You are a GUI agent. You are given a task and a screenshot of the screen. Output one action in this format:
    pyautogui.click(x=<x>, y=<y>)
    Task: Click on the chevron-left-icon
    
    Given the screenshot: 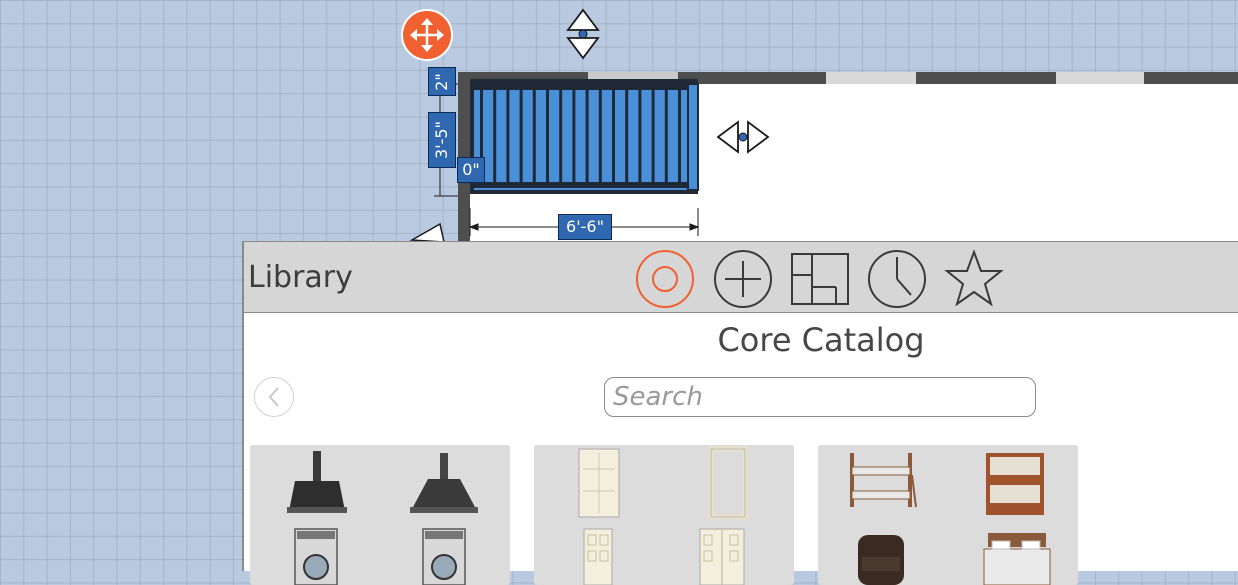 What is the action you would take?
    pyautogui.click(x=273, y=397)
    